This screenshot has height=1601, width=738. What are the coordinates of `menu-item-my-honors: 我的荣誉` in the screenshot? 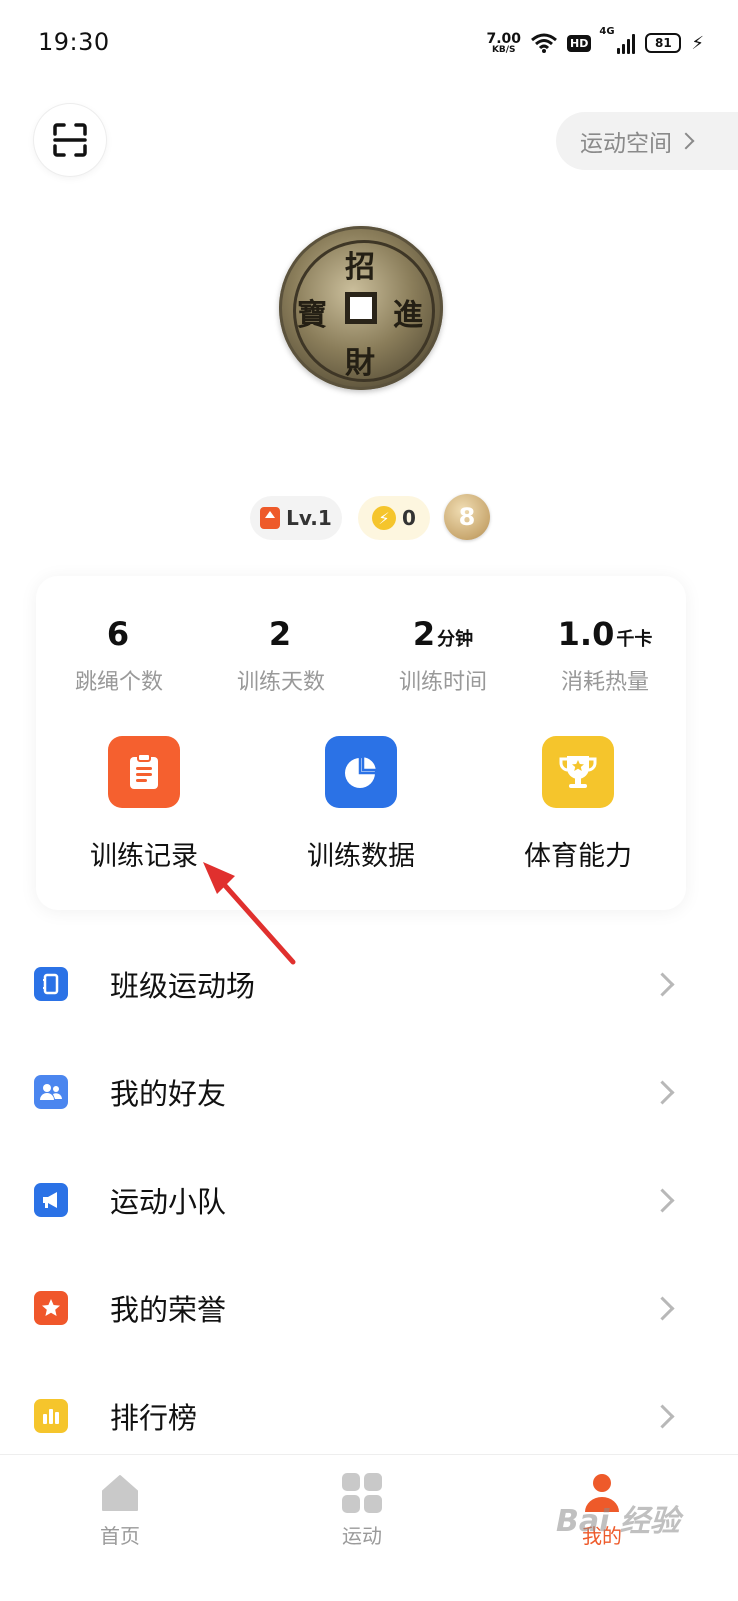 It's located at (369, 1308).